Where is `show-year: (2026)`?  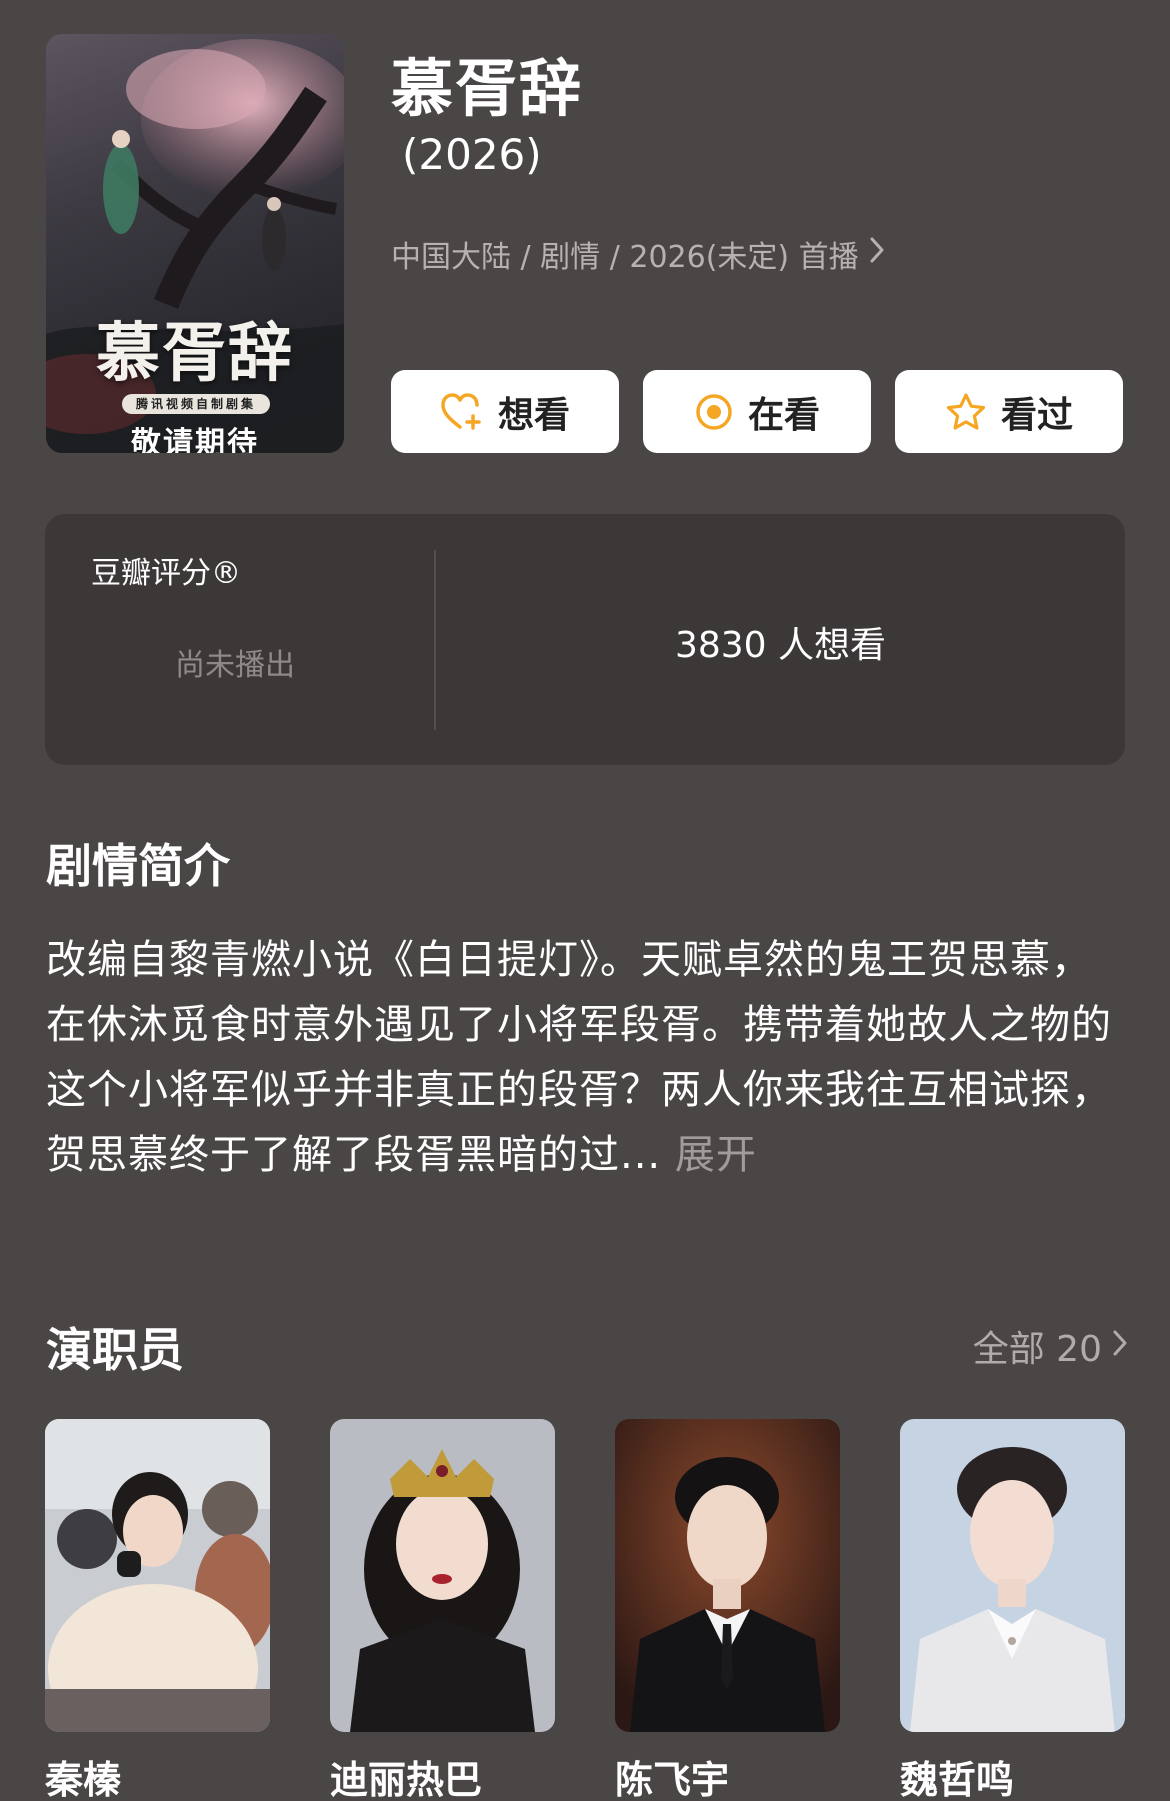 show-year: (2026) is located at coordinates (472, 154).